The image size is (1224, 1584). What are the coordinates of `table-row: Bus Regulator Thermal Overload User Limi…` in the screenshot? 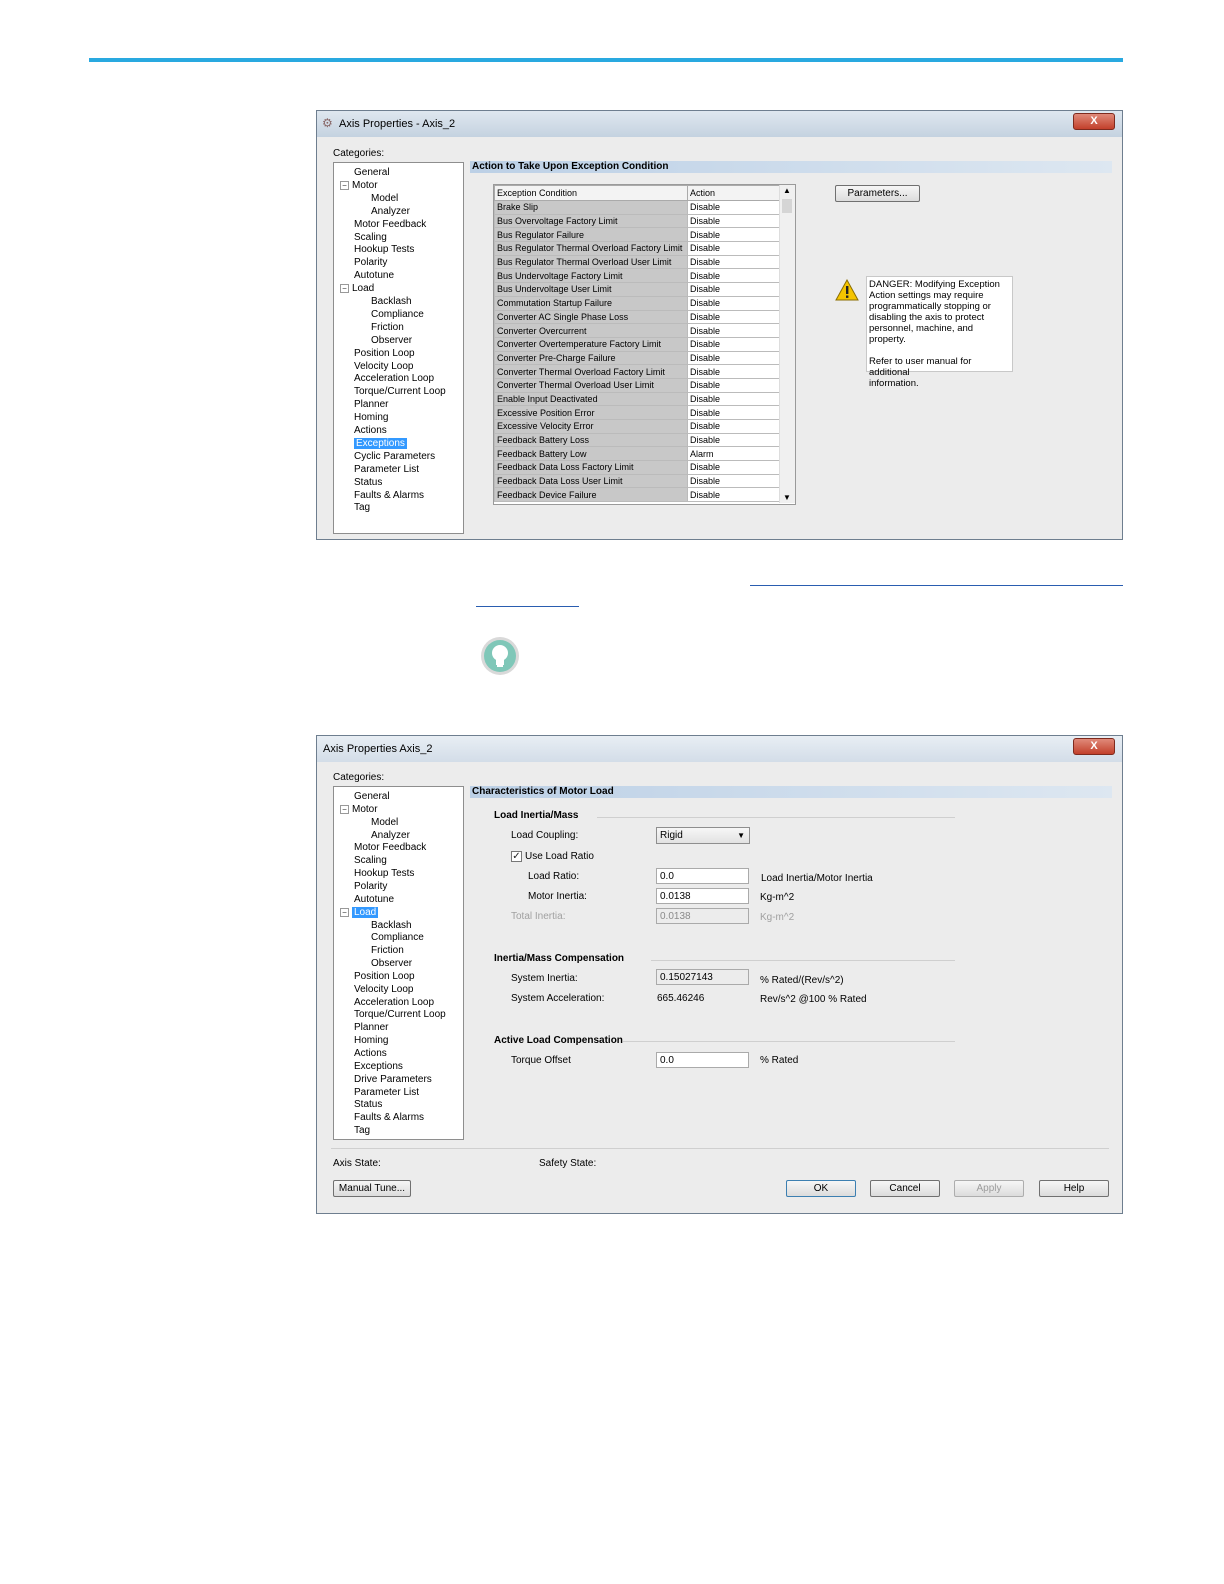 It's located at (644, 262).